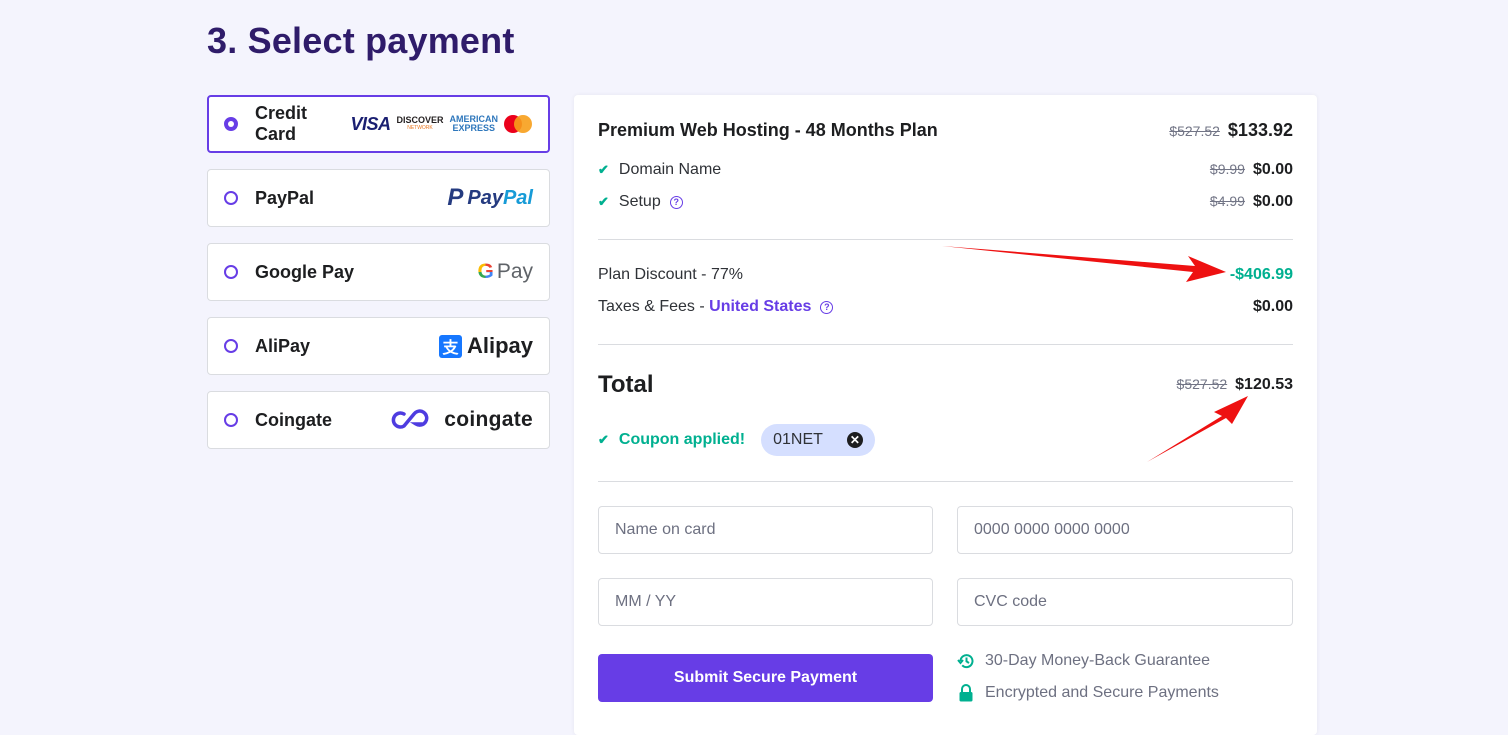 This screenshot has height=735, width=1508. What do you see at coordinates (818, 440) in the screenshot?
I see `coupon-chip: 01NET ✕` at bounding box center [818, 440].